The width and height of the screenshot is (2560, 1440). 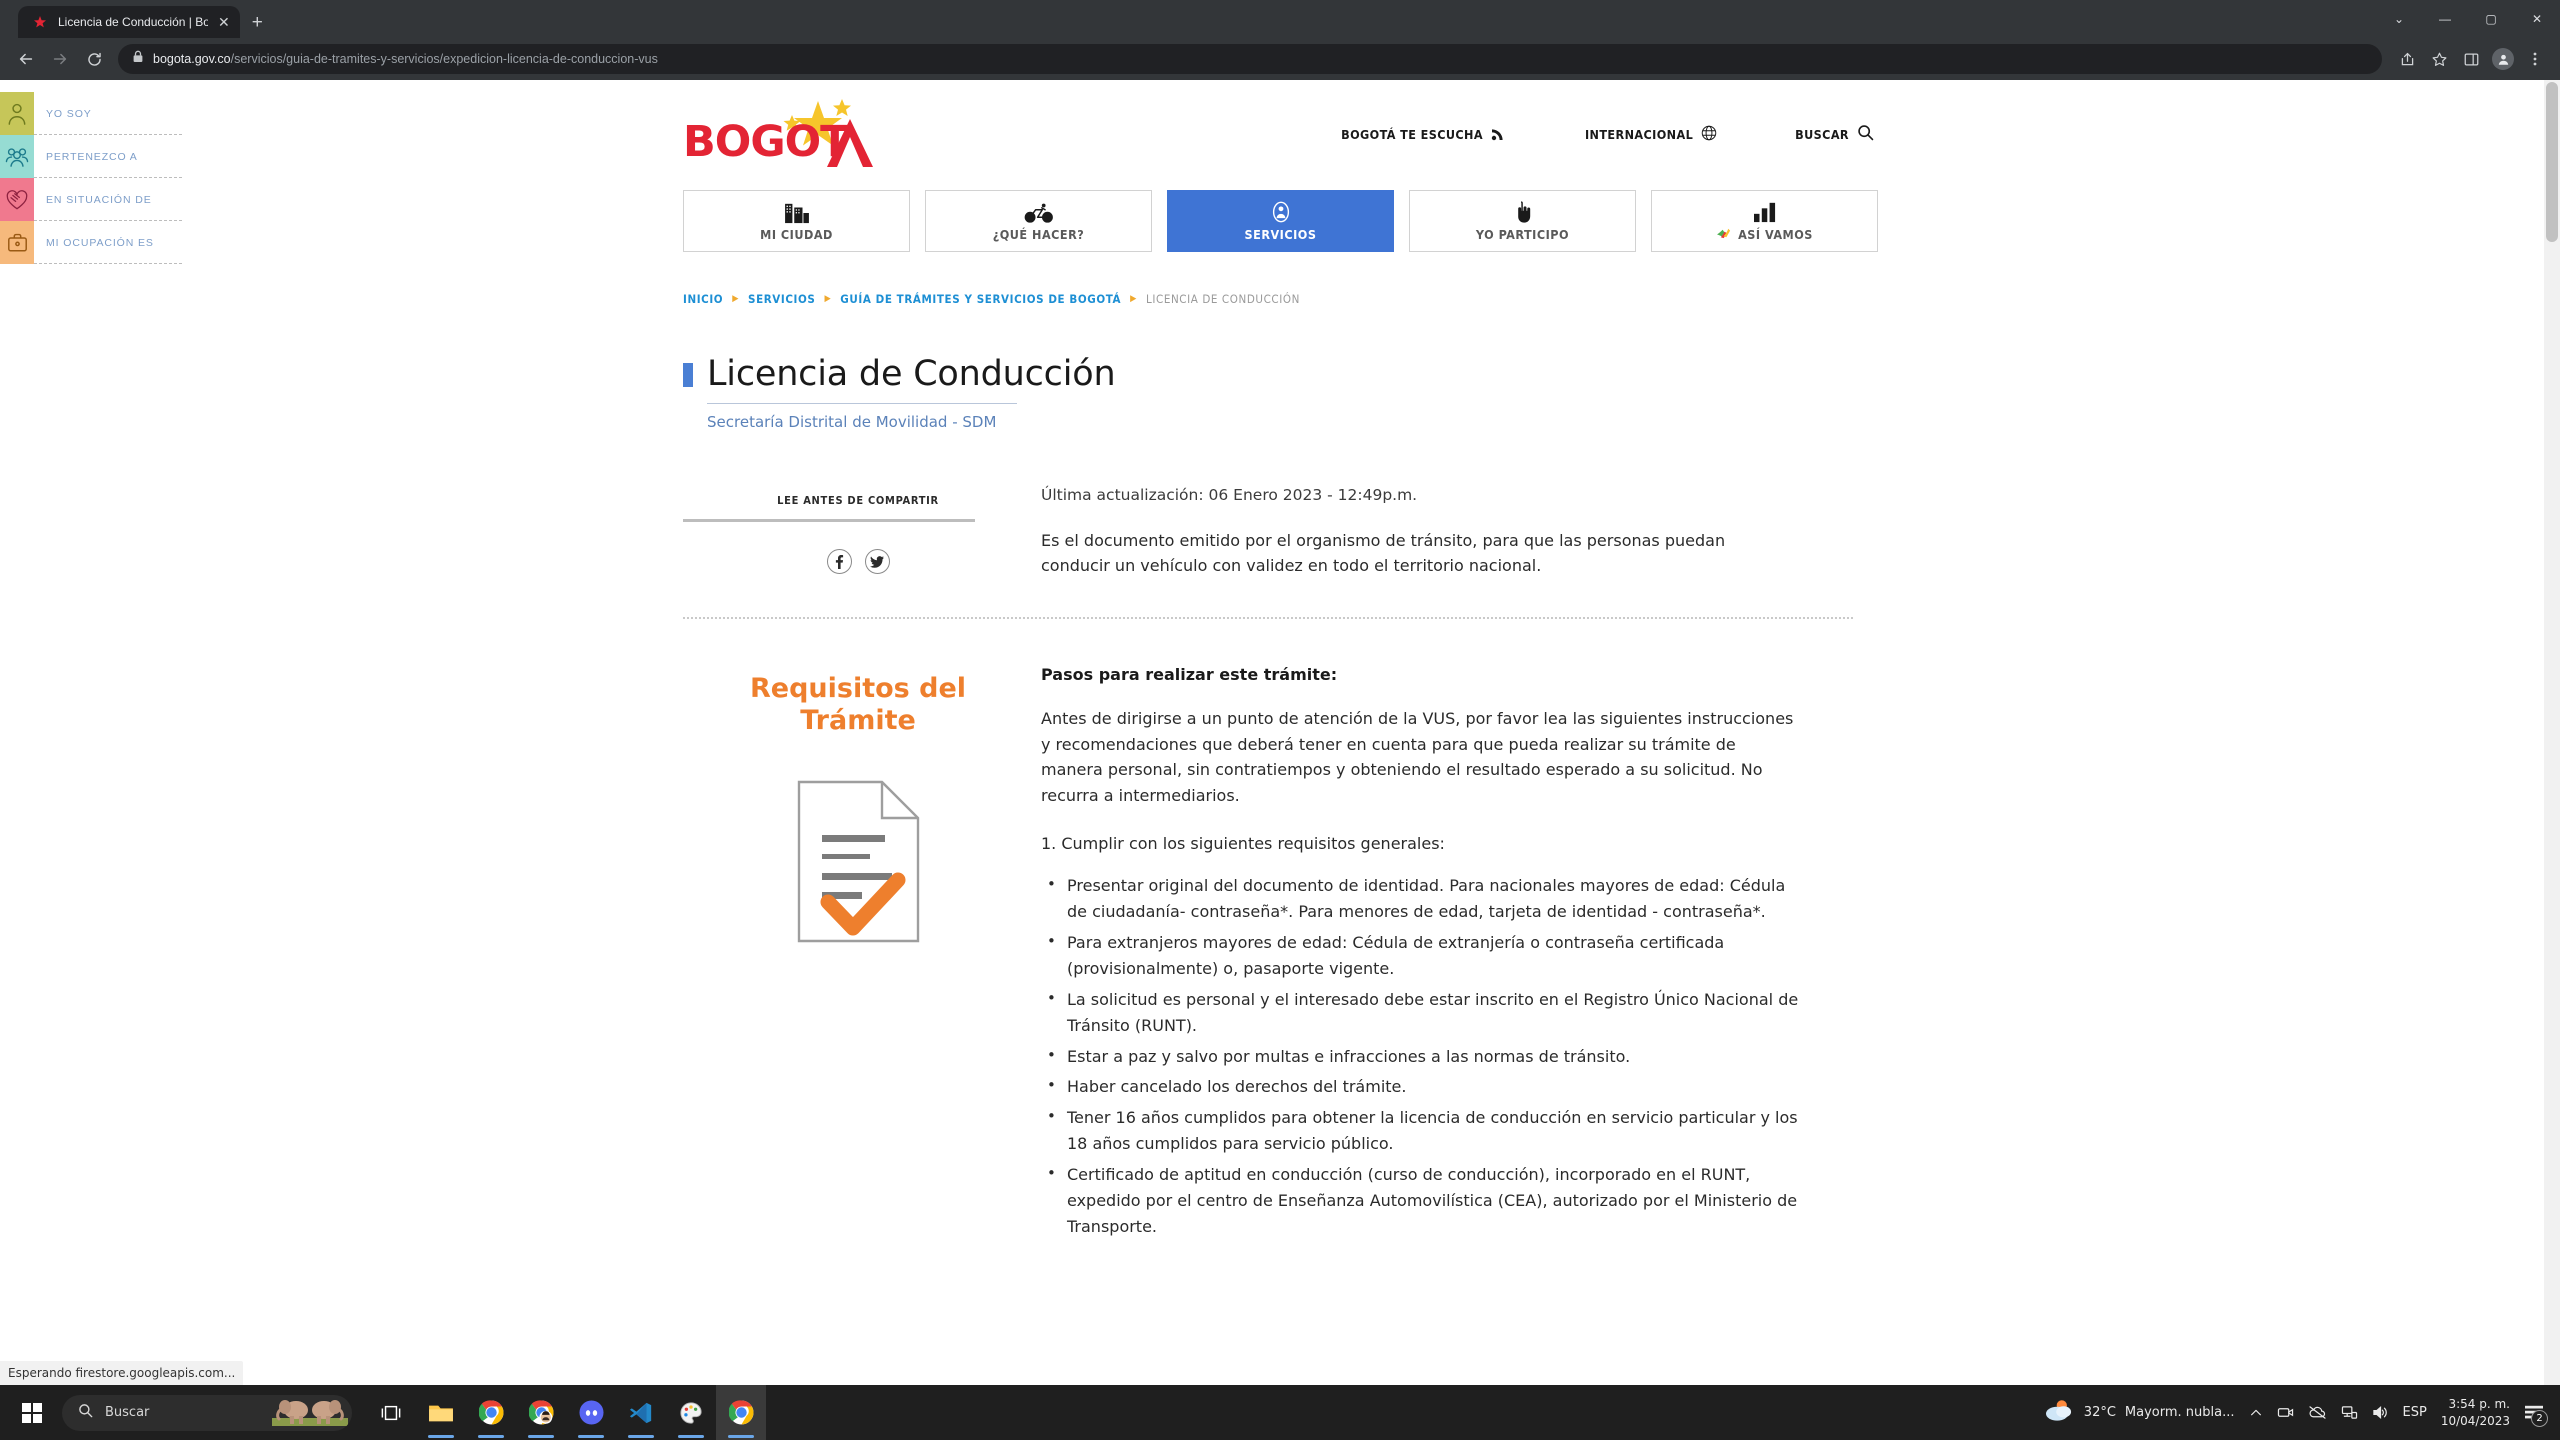 What do you see at coordinates (207, 1412) in the screenshot?
I see `taskbar-search-box: Buscar` at bounding box center [207, 1412].